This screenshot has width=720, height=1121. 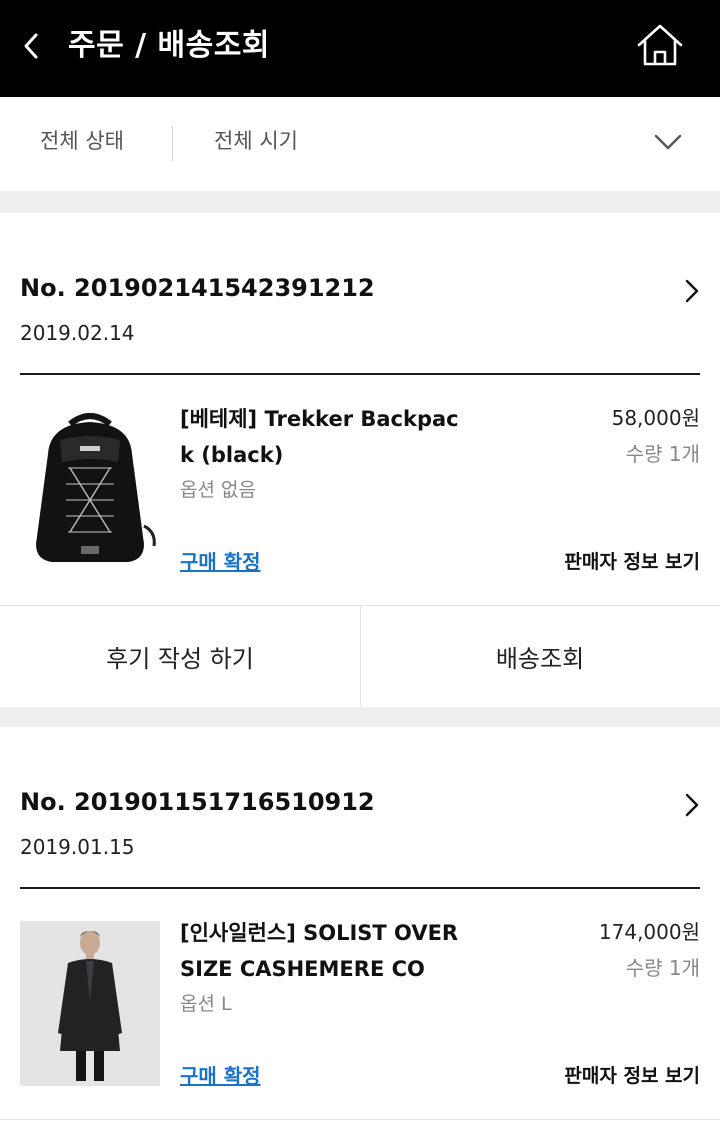 What do you see at coordinates (660, 46) in the screenshot?
I see `home-icon` at bounding box center [660, 46].